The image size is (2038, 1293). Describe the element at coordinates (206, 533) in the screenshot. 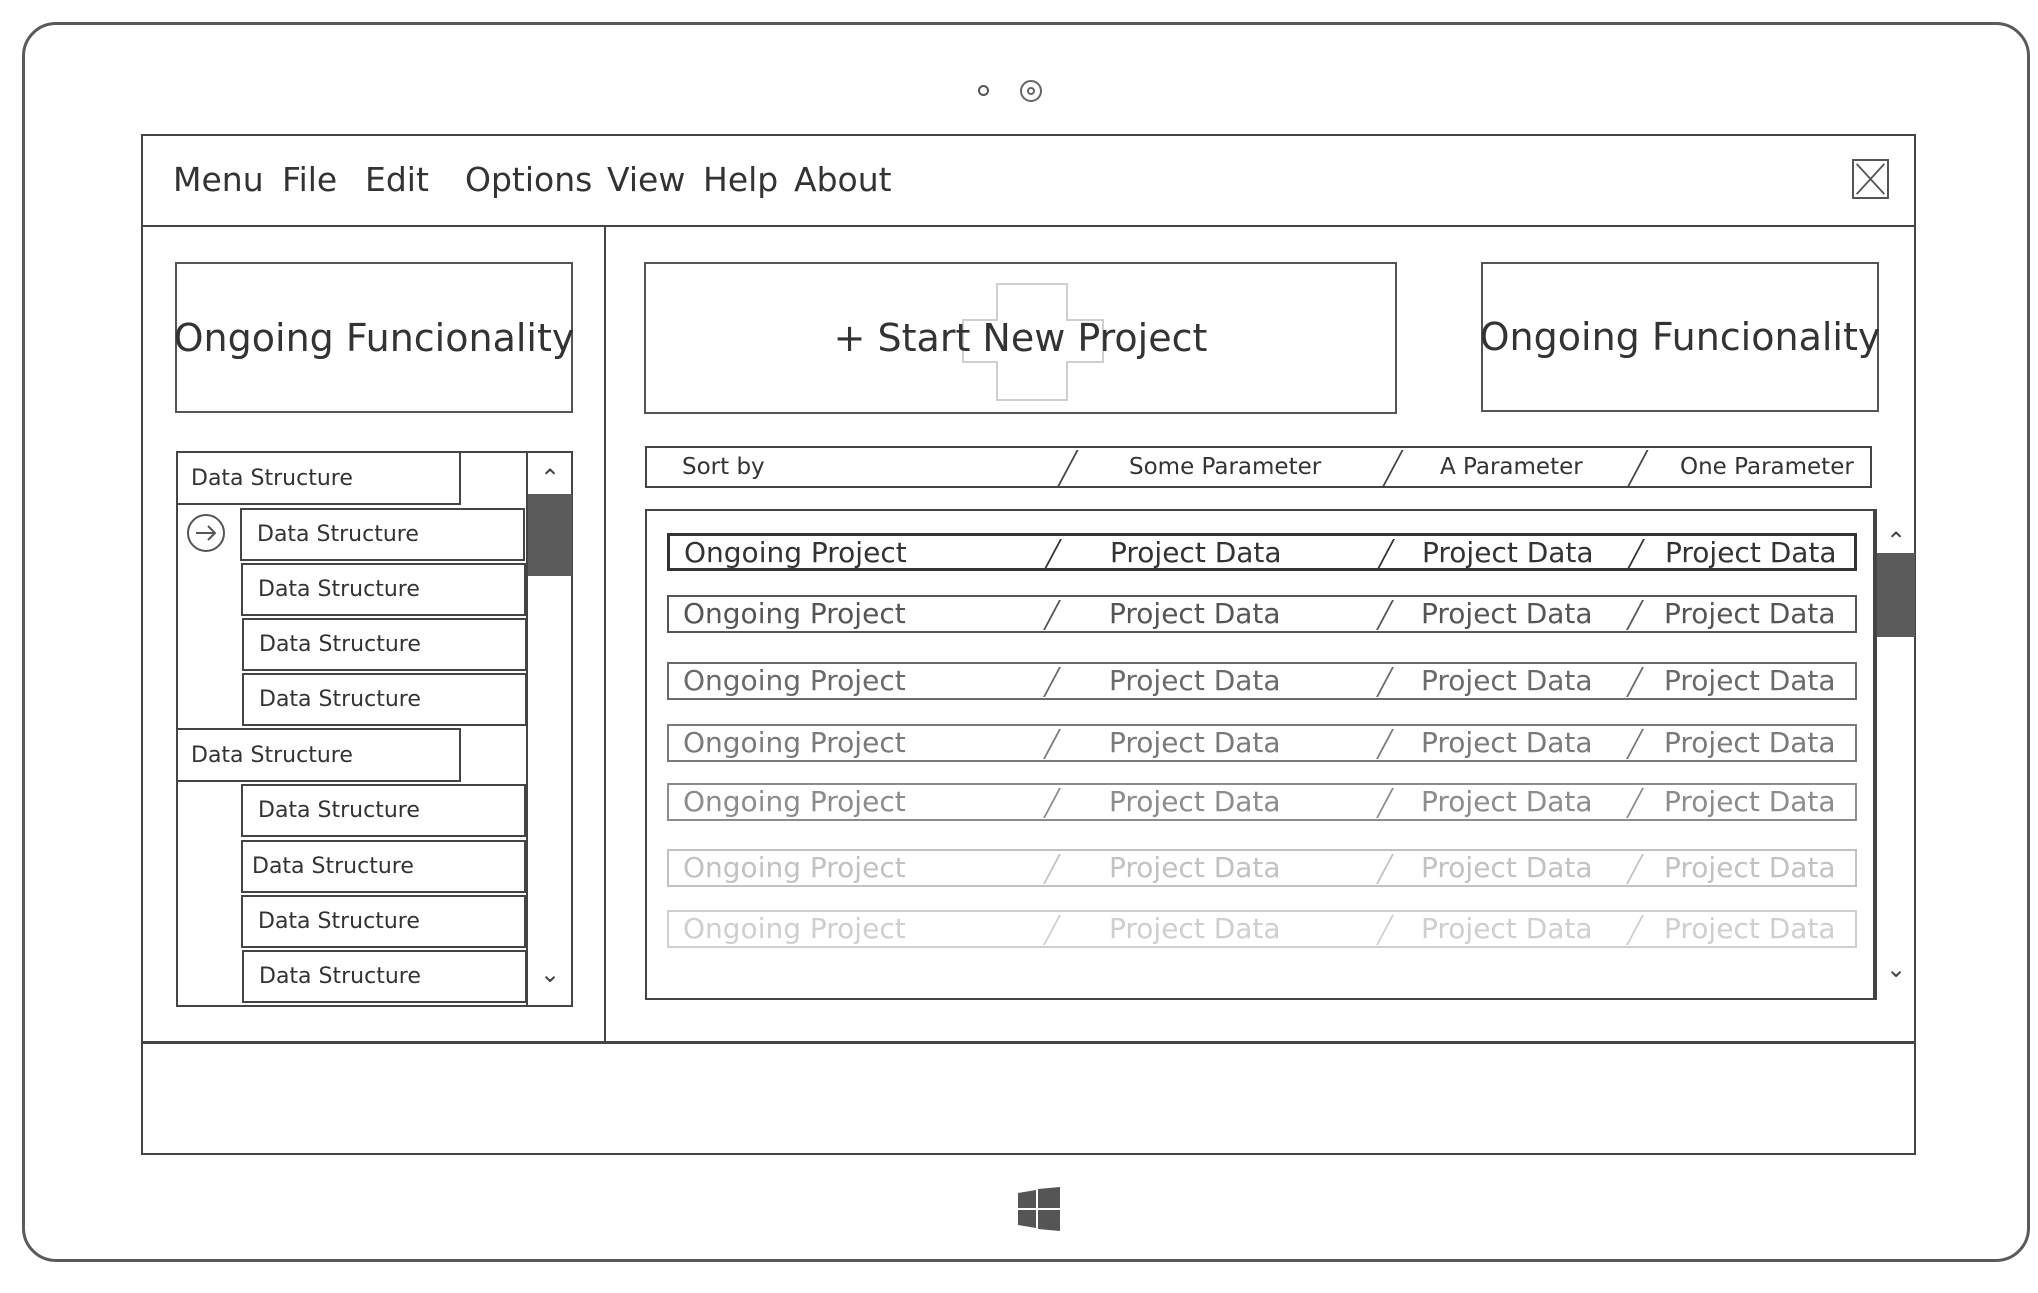

I see `arrow-right-circle-icon` at that location.